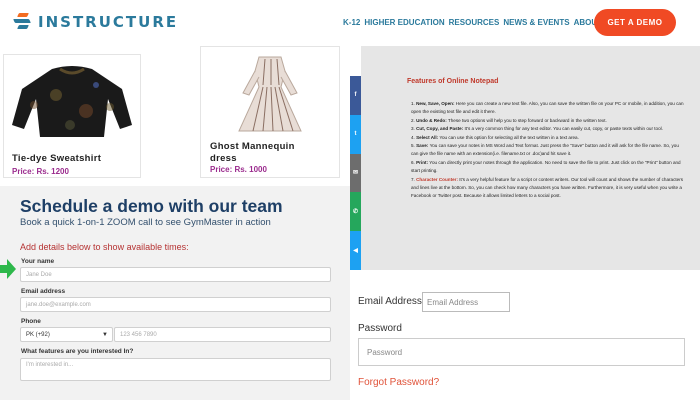 The width and height of the screenshot is (700, 400). Describe the element at coordinates (8, 269) in the screenshot. I see `pointer-arrow-icon` at that location.